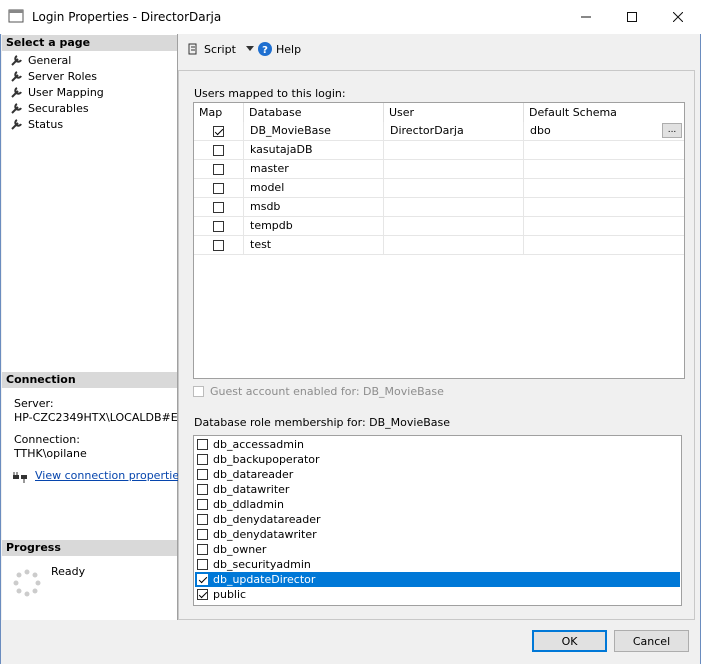  I want to click on list-item: db_owner, so click(437, 549).